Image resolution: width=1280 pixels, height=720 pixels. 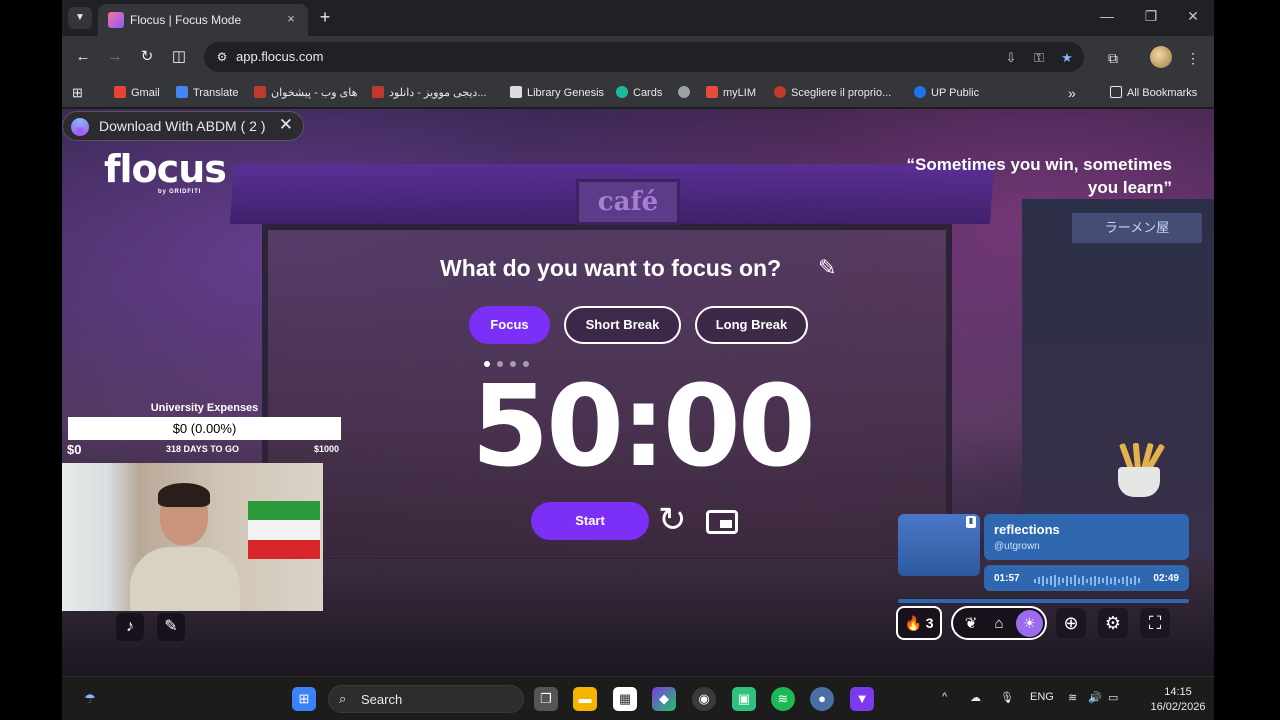 What do you see at coordinates (929, 623) in the screenshot?
I see `streak-count: 3` at bounding box center [929, 623].